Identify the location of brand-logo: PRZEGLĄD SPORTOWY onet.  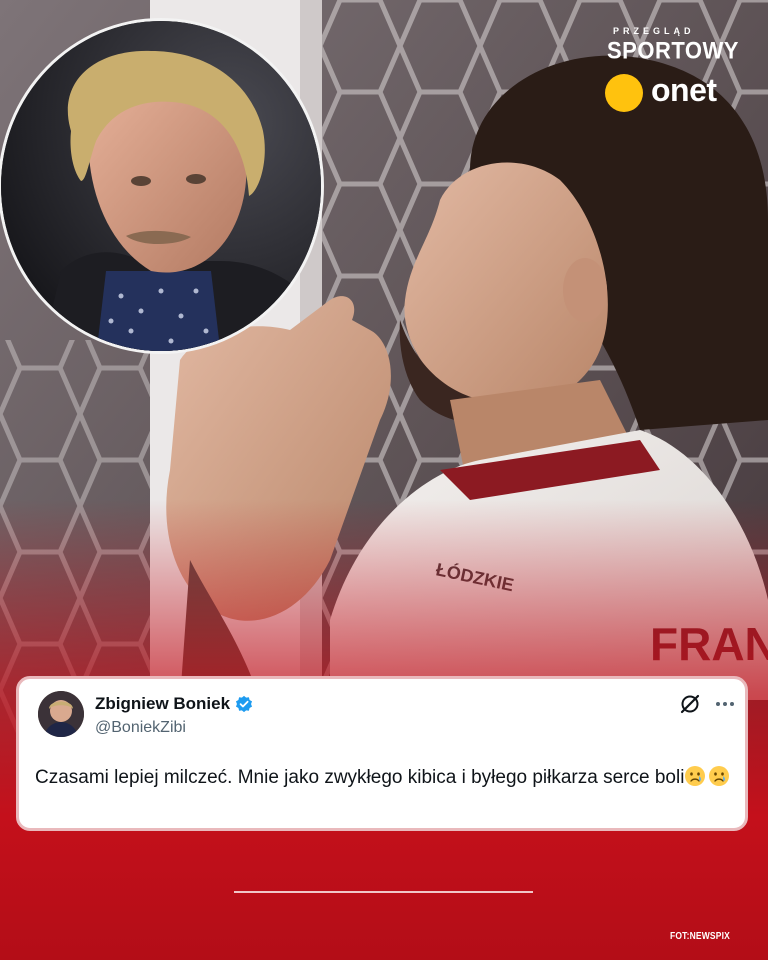
(673, 71).